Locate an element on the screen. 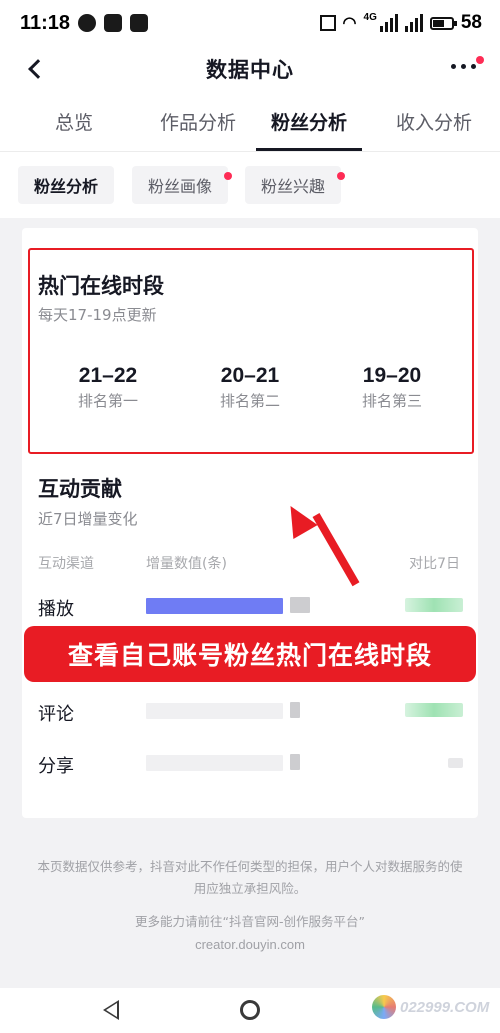 This screenshot has height=1033, width=500. watermark: 022999.COM is located at coordinates (430, 1007).